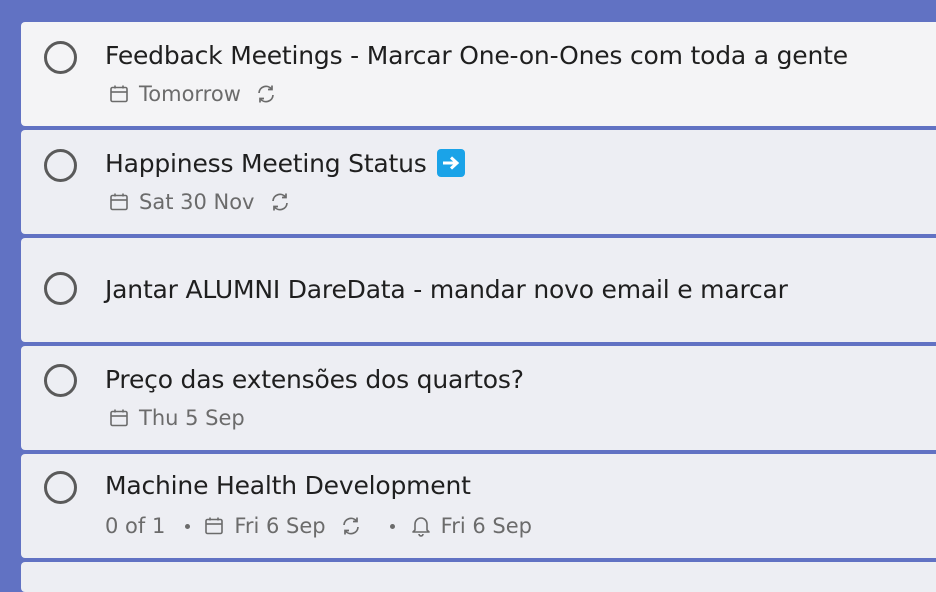 The height and width of the screenshot is (592, 936). Describe the element at coordinates (266, 163) in the screenshot. I see `task-title: Happiness Meeting Status` at that location.